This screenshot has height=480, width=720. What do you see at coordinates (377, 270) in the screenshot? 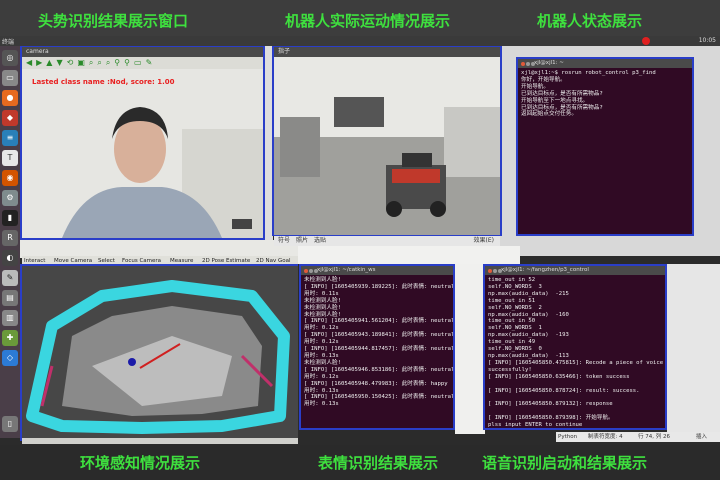
I see `emotion-terminal-titlebar: xjl@xjl1: ~/catkin_ws` at bounding box center [377, 270].